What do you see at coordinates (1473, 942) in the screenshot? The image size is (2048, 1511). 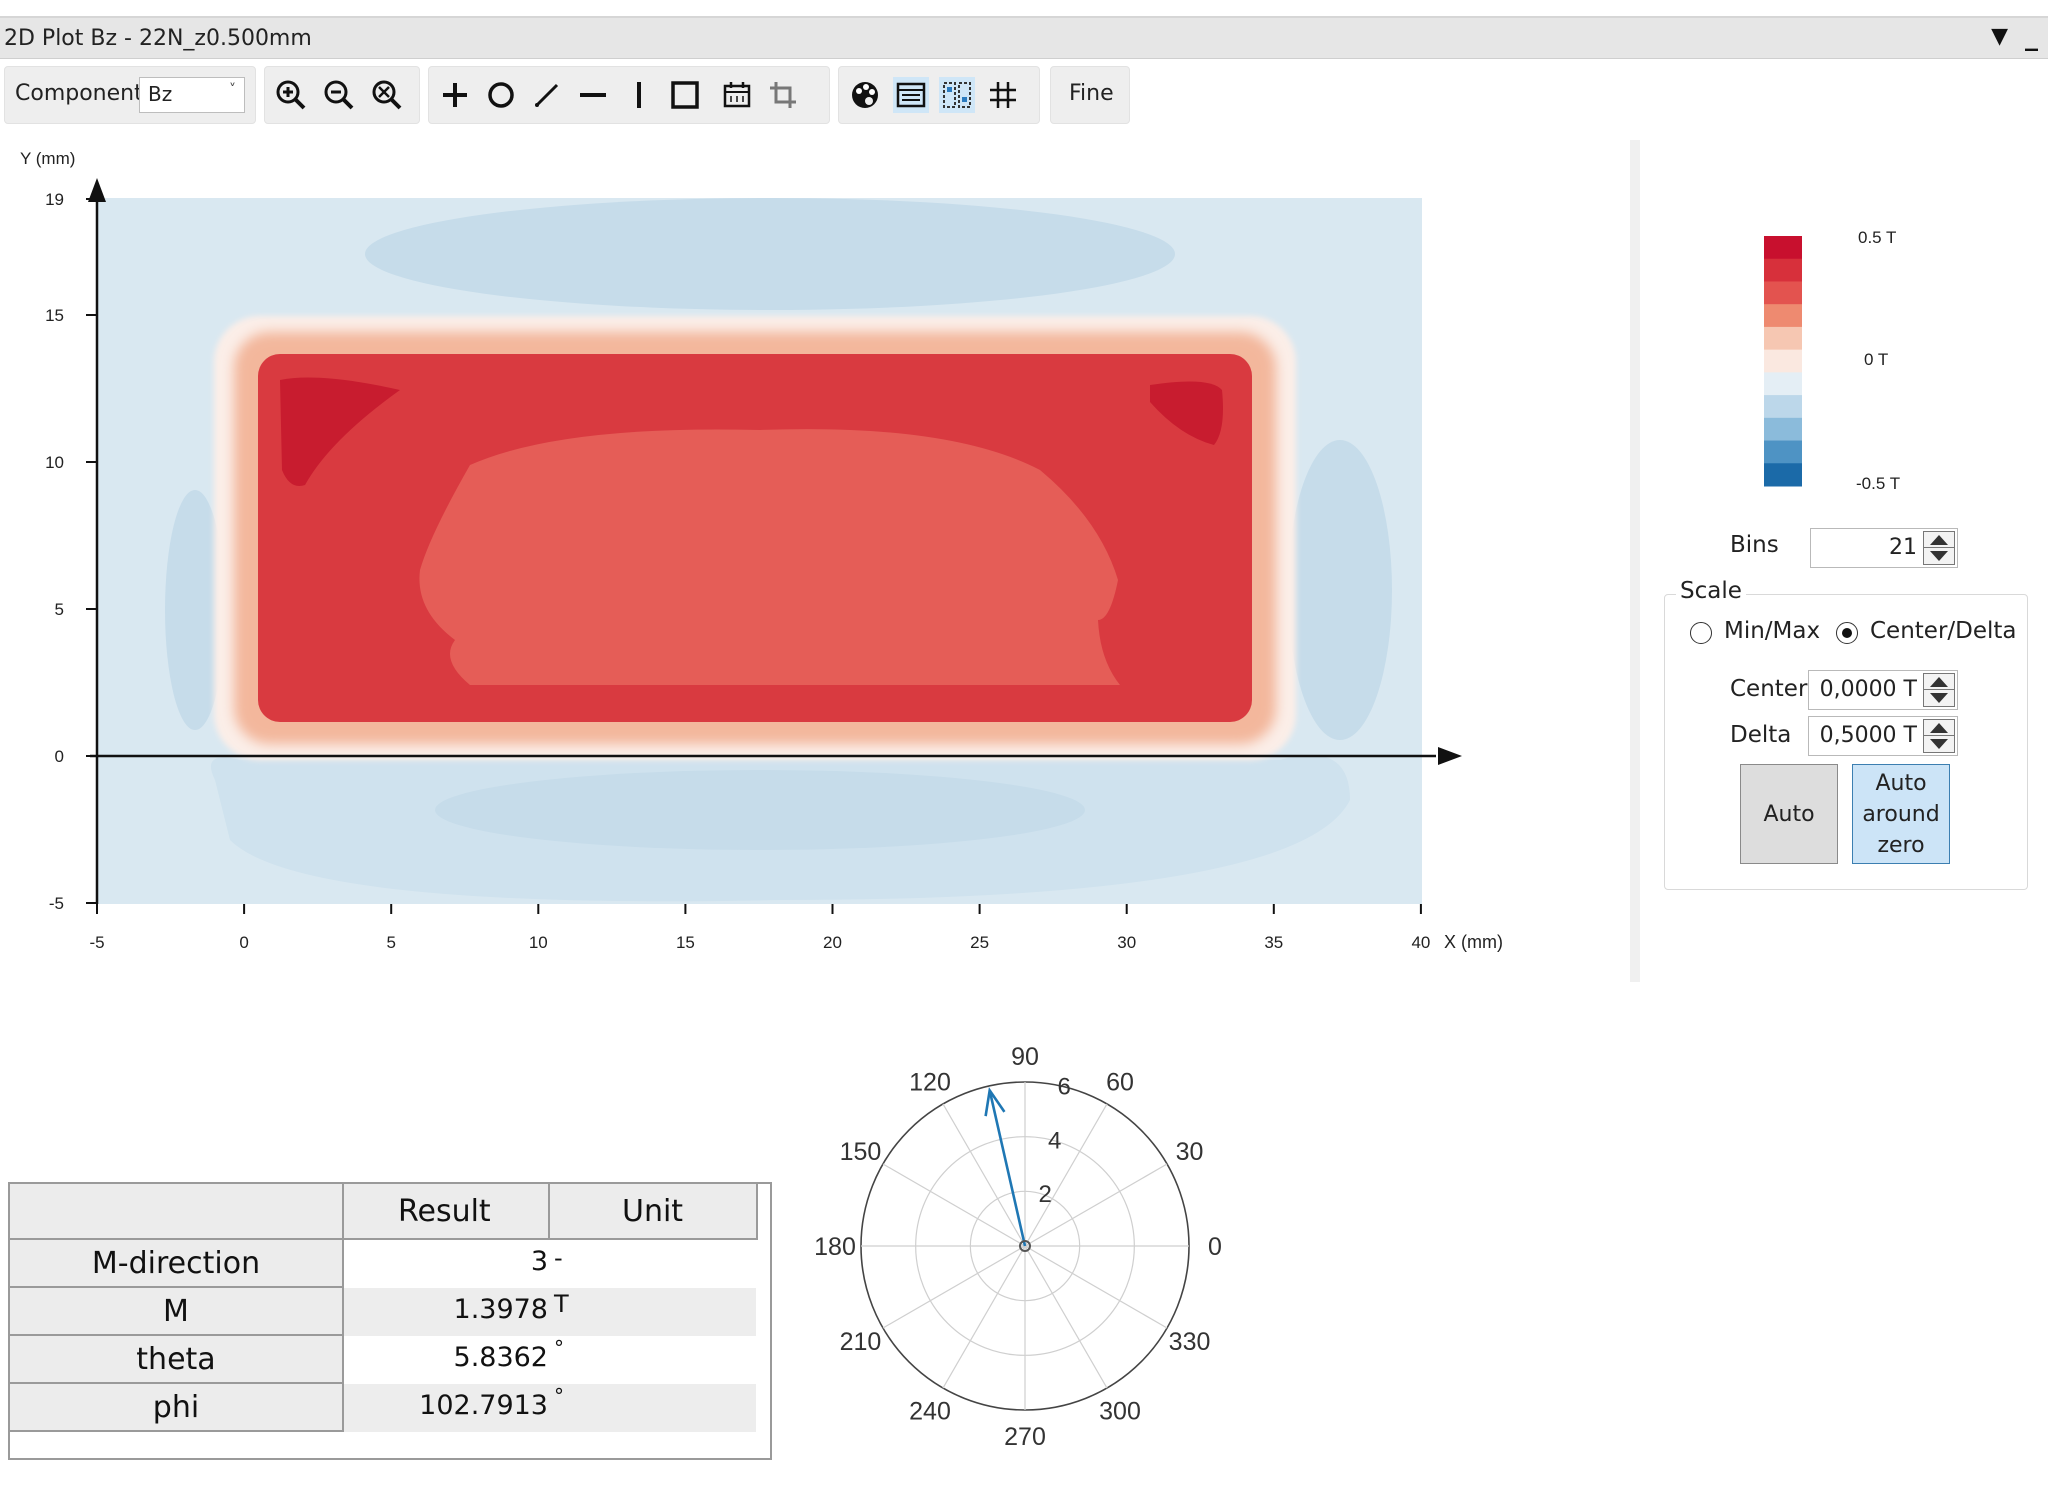 I see `x-axis-label: X (mm)` at bounding box center [1473, 942].